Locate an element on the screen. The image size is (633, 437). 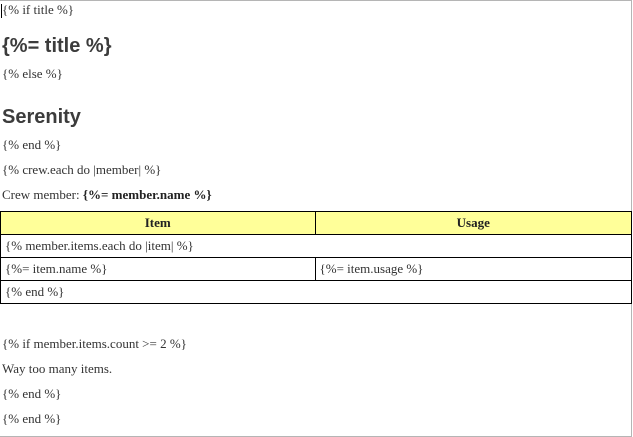
crew-each-line: {% crew.each do |member| %} is located at coordinates (81, 170).